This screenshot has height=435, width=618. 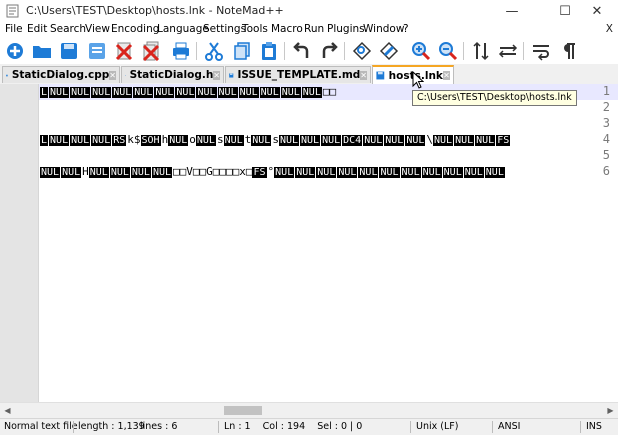 What do you see at coordinates (610, 410) in the screenshot?
I see `scroll-right-arrow-icon: ▶` at bounding box center [610, 410].